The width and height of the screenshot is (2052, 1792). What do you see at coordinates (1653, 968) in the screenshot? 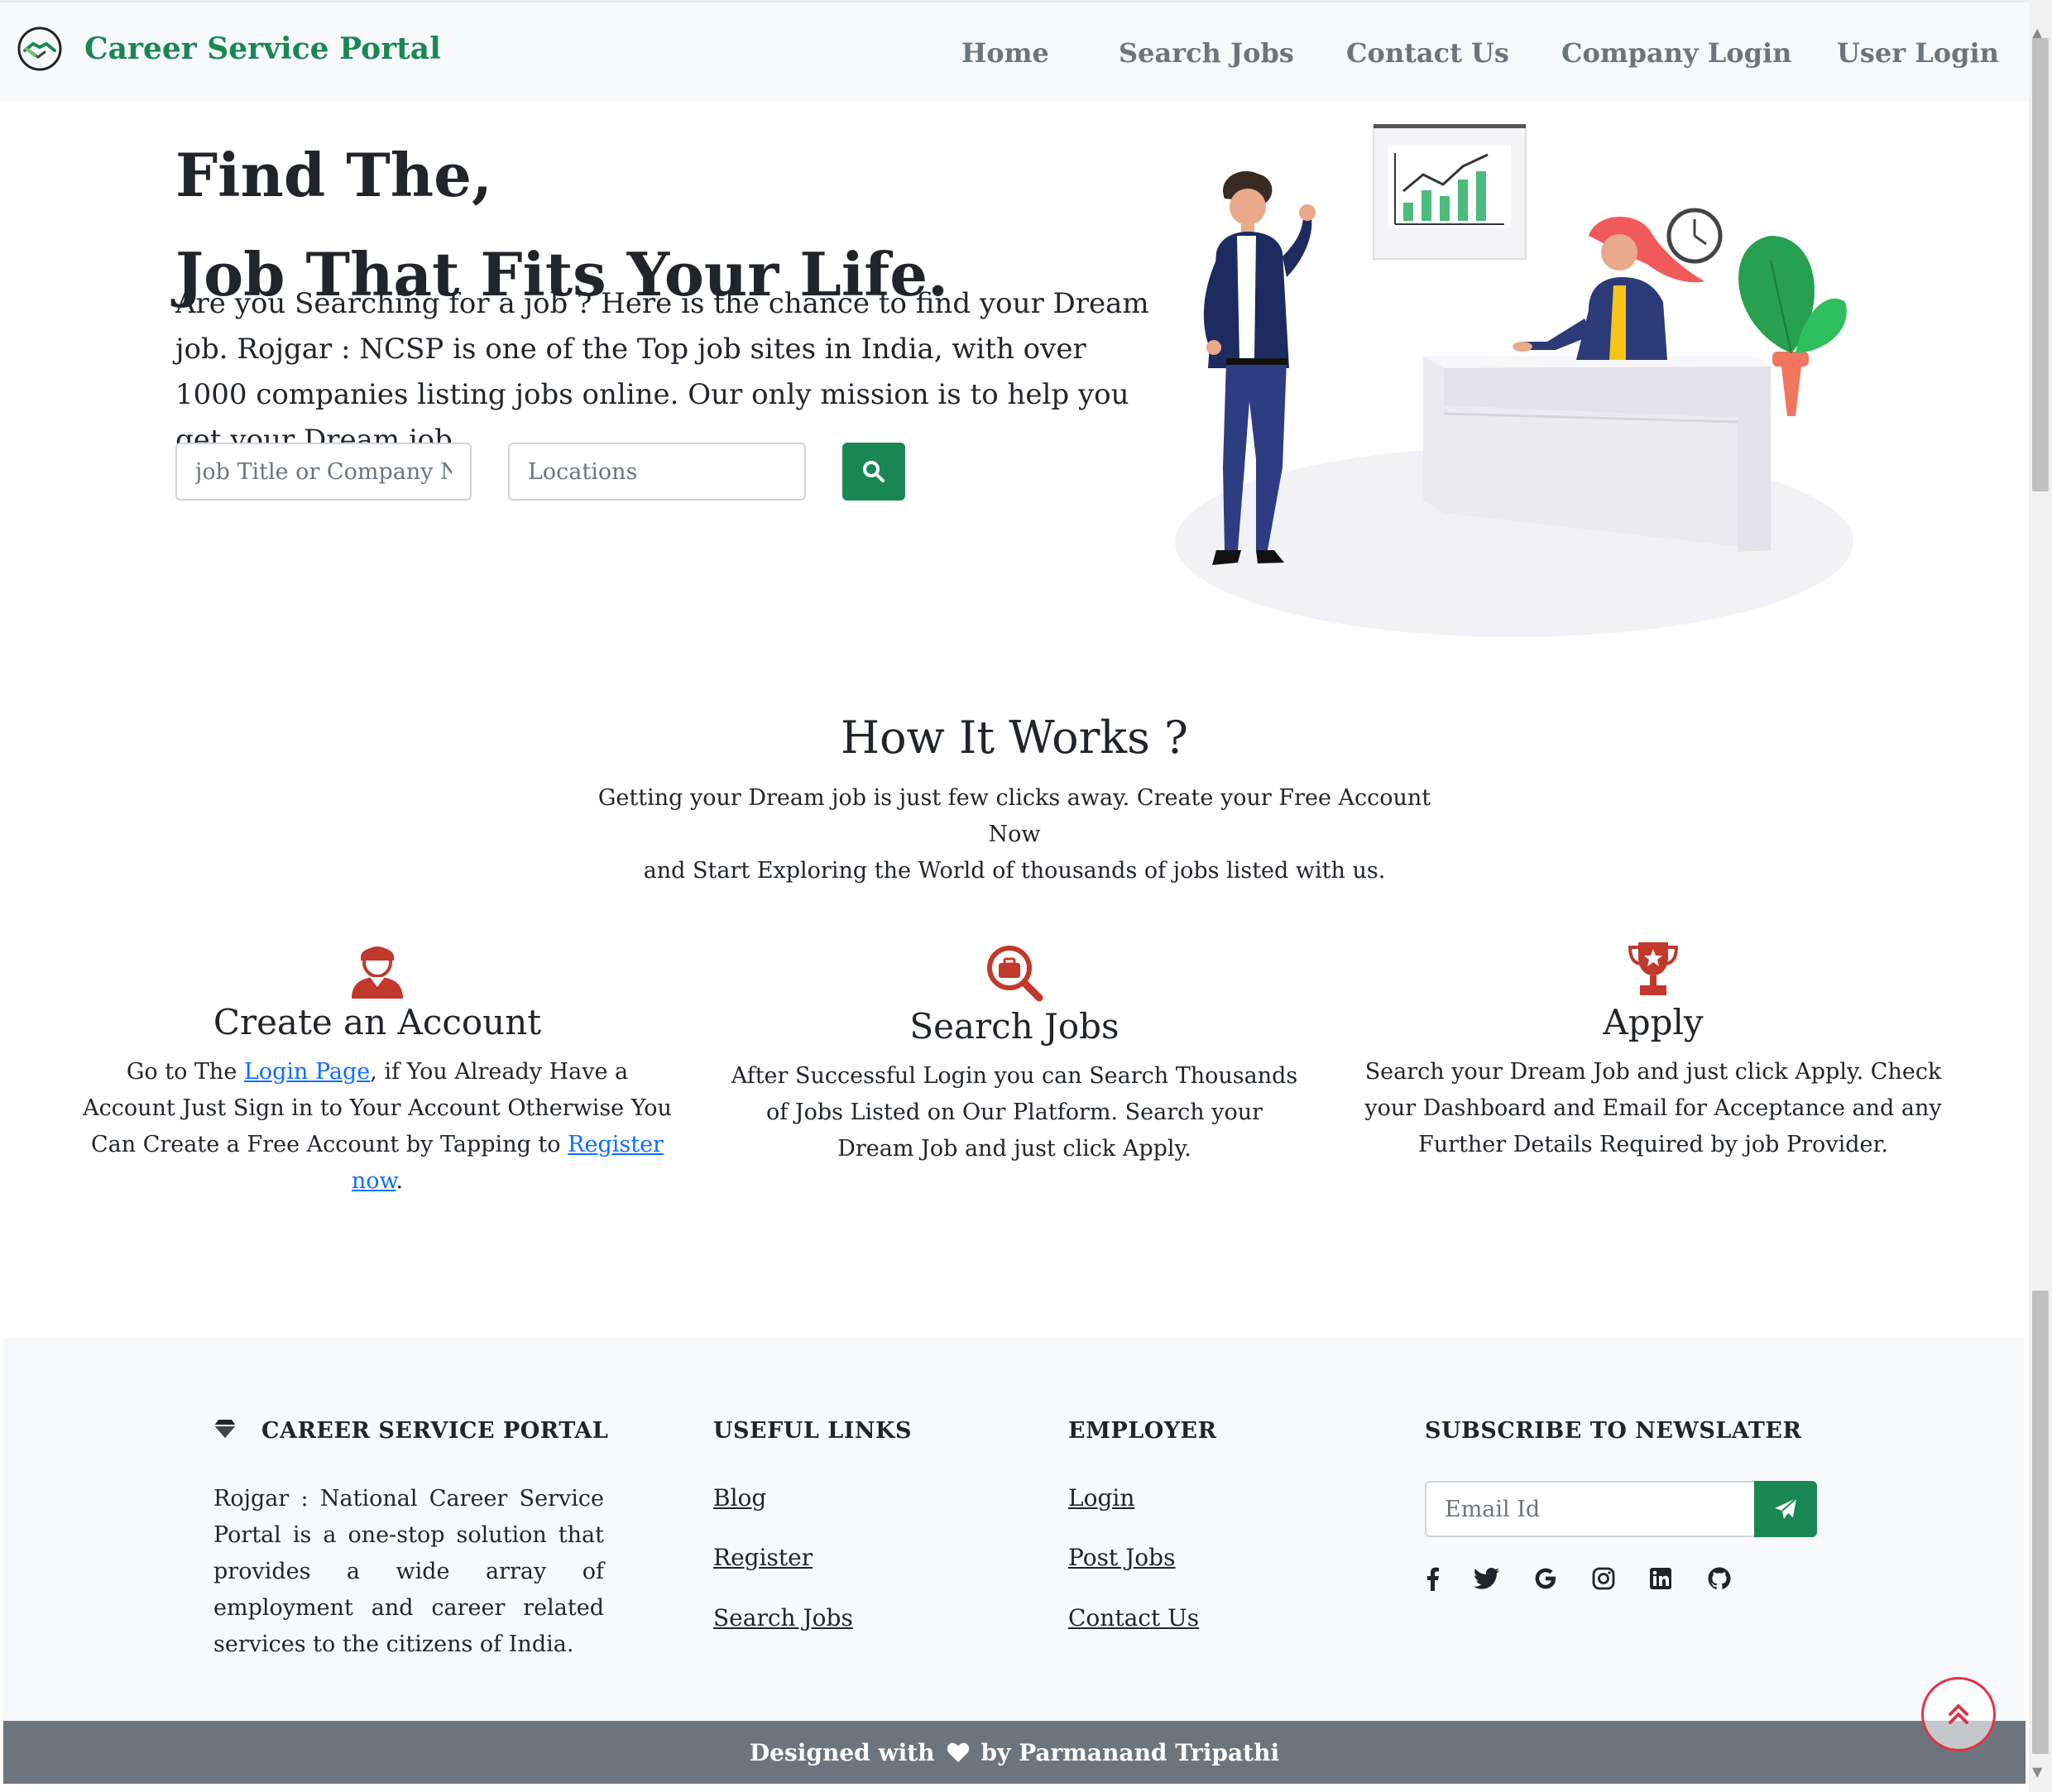
I see `trophy-icon` at bounding box center [1653, 968].